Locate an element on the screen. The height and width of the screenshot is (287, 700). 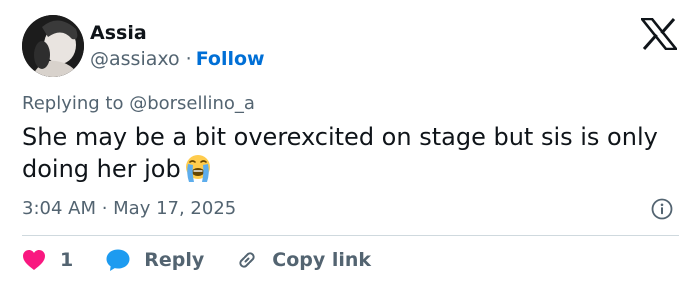
like-count: 1 is located at coordinates (67, 260).